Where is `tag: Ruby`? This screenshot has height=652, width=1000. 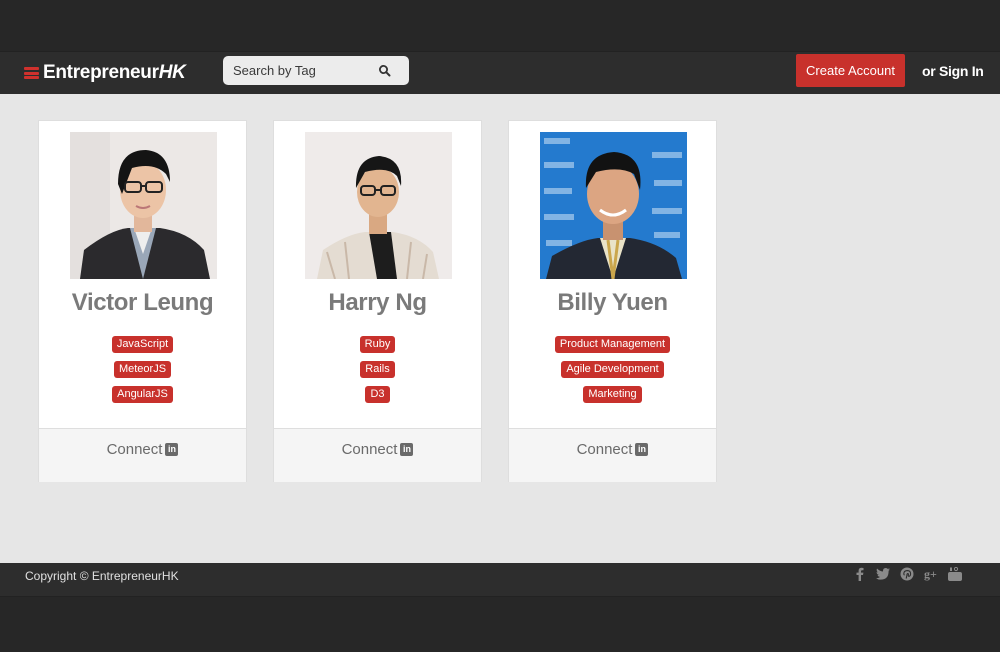
tag: Ruby is located at coordinates (377, 344).